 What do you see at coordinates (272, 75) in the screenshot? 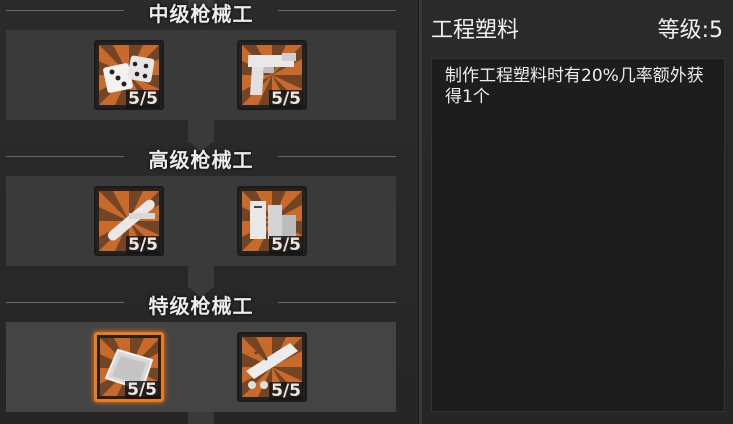
I see `skill-tile-pistol: 5/5` at bounding box center [272, 75].